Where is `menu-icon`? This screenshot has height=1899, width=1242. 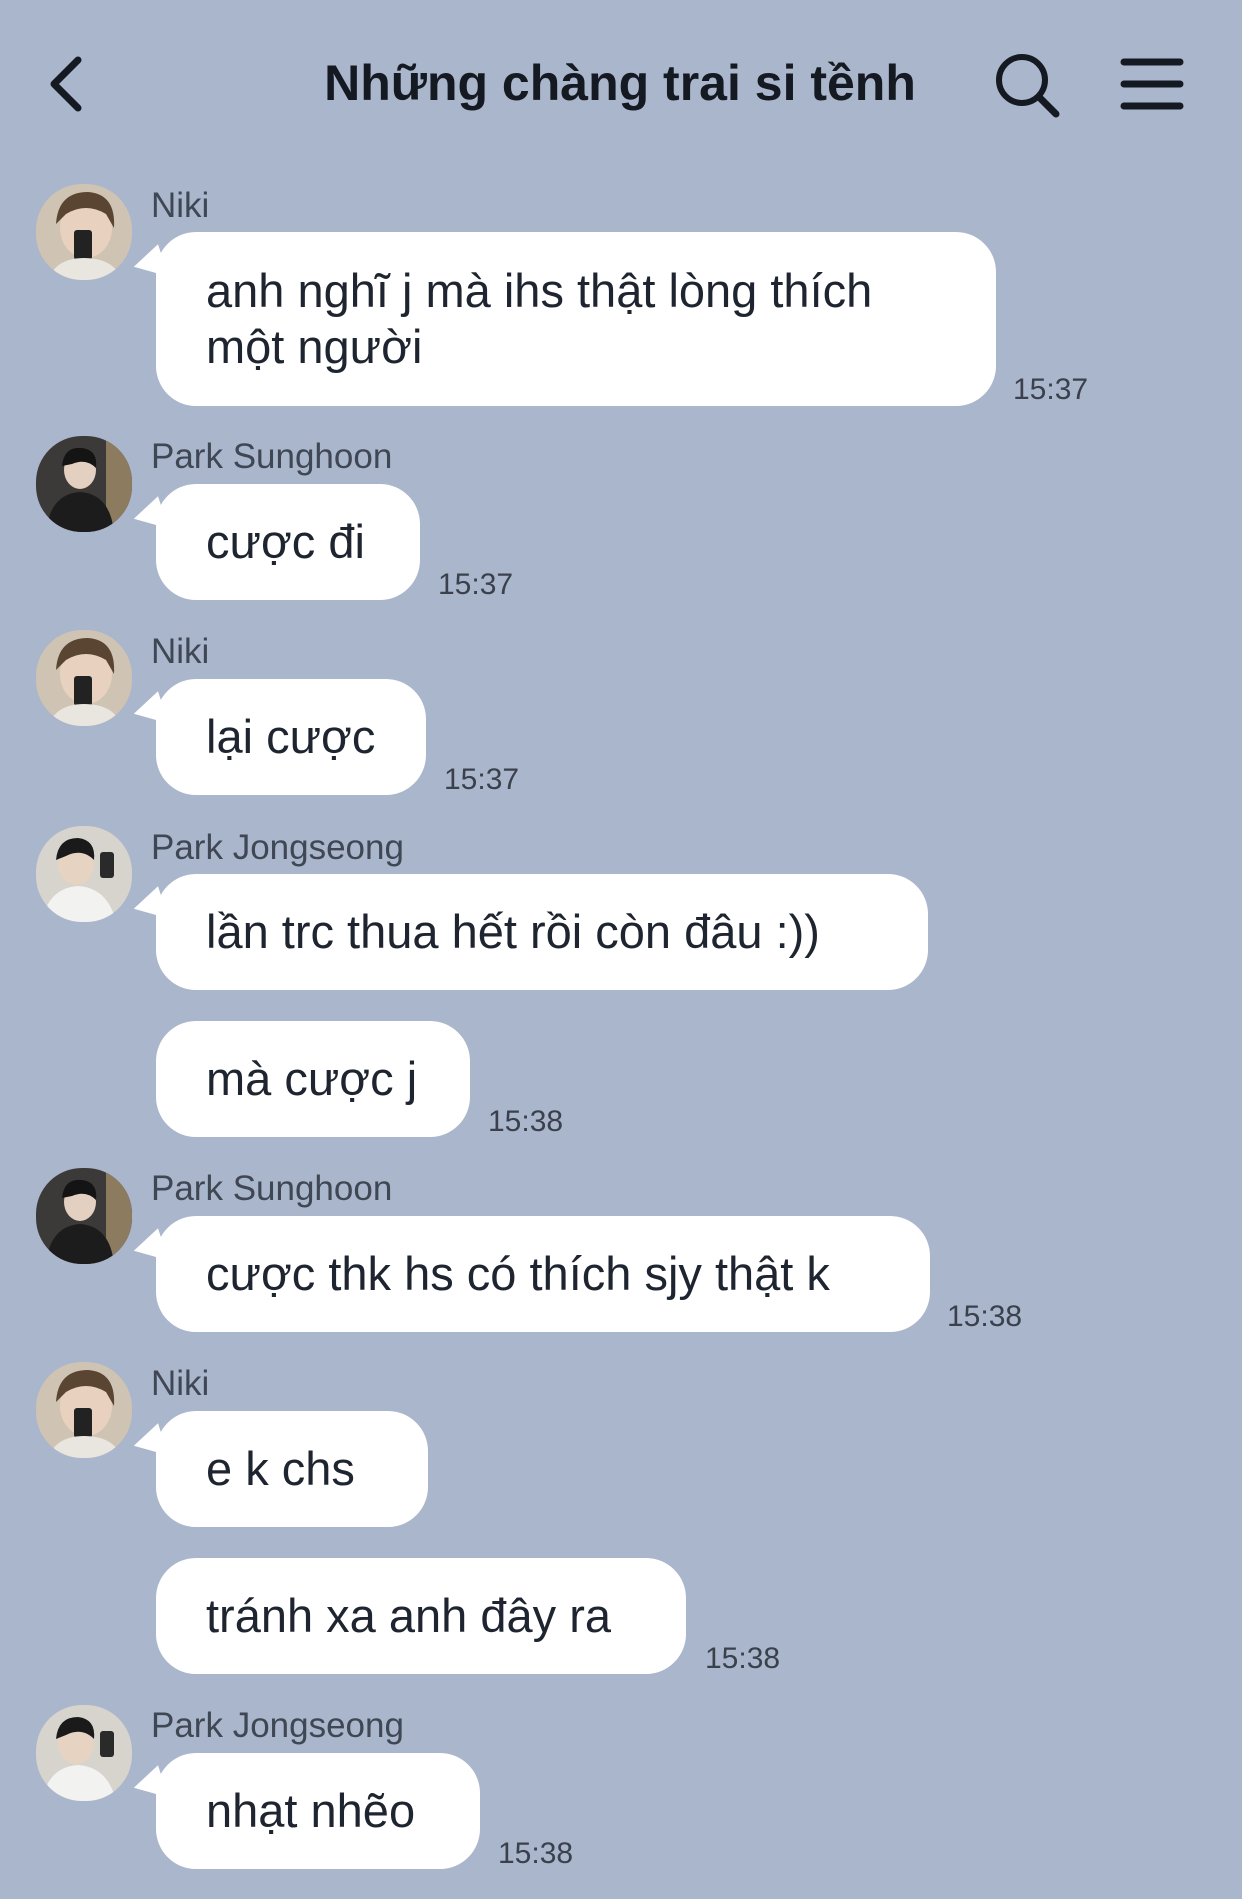
menu-icon is located at coordinates (1152, 84).